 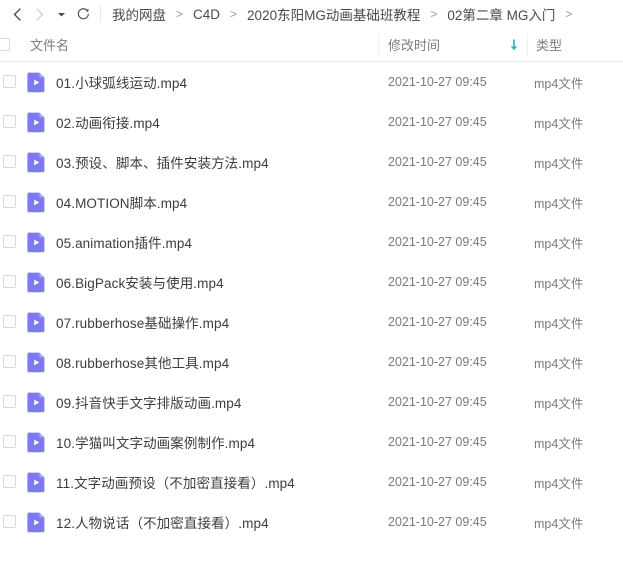 What do you see at coordinates (140, 282) in the screenshot?
I see `file-name: 06.BigPack安装与使用.mp4` at bounding box center [140, 282].